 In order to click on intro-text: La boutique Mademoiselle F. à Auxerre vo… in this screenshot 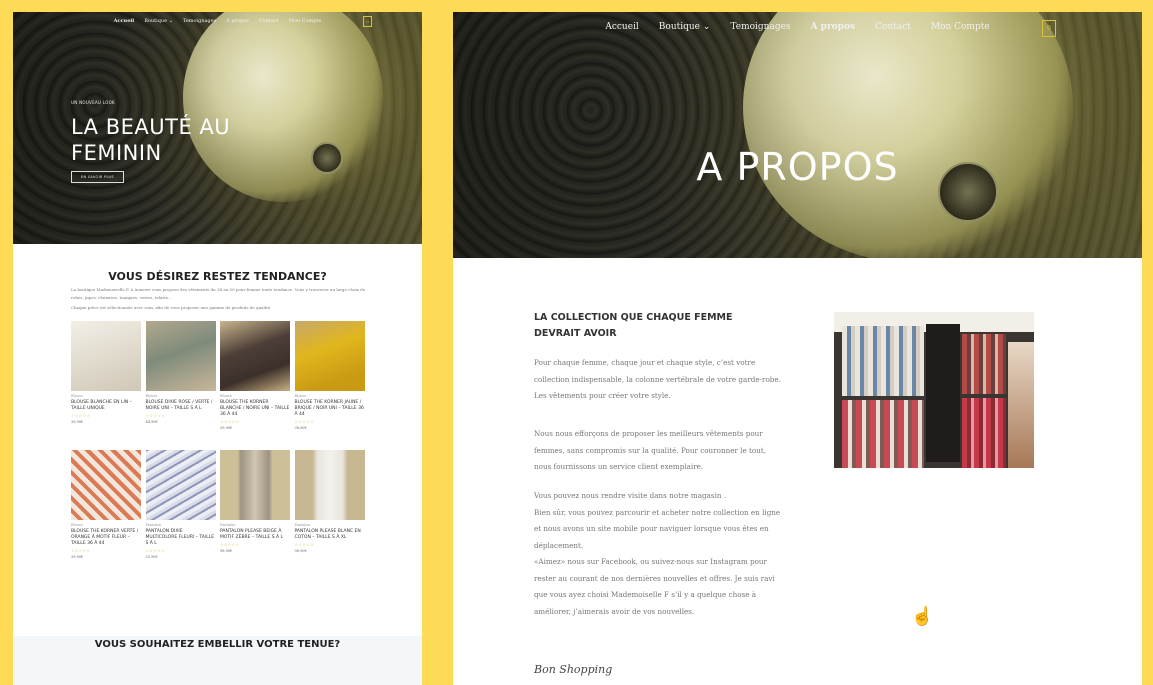, I will do `click(218, 293)`.